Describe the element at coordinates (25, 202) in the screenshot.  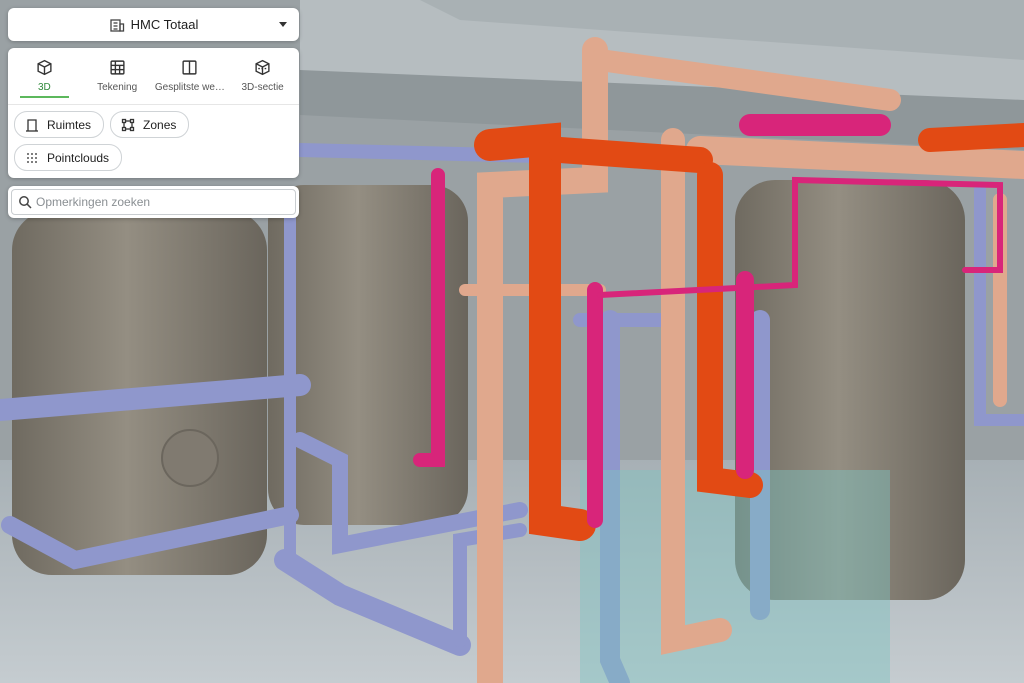
I see `search-icon` at that location.